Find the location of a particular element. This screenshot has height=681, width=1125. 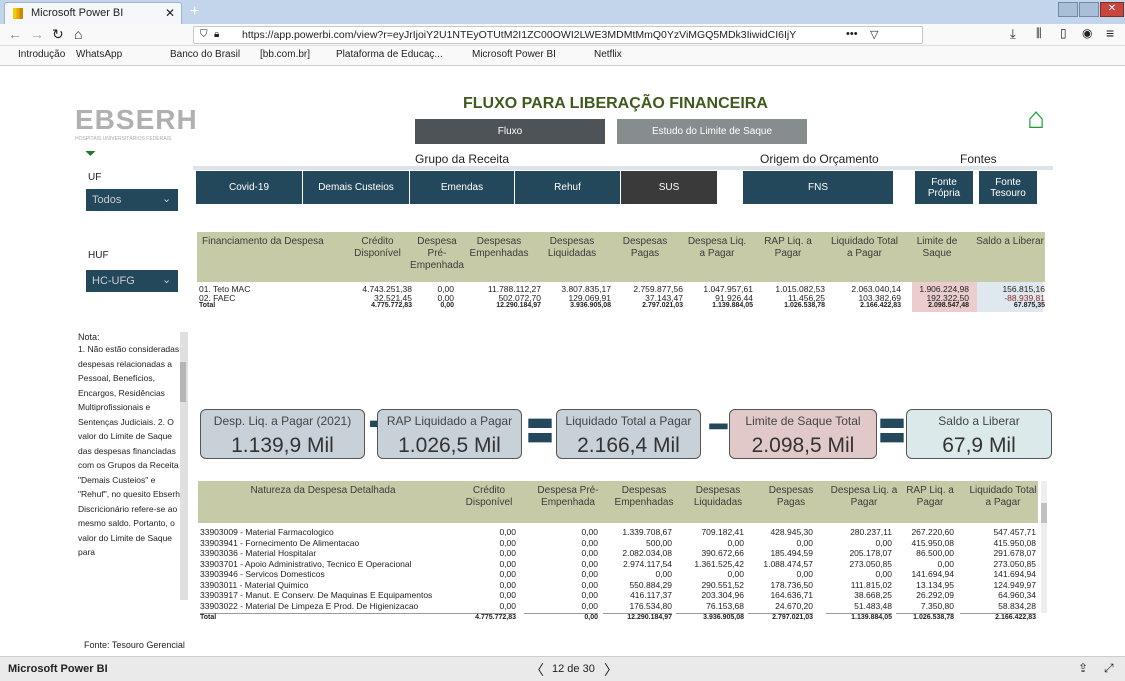

huf-dropdown: HC-UFG ⌄ is located at coordinates (132, 281).